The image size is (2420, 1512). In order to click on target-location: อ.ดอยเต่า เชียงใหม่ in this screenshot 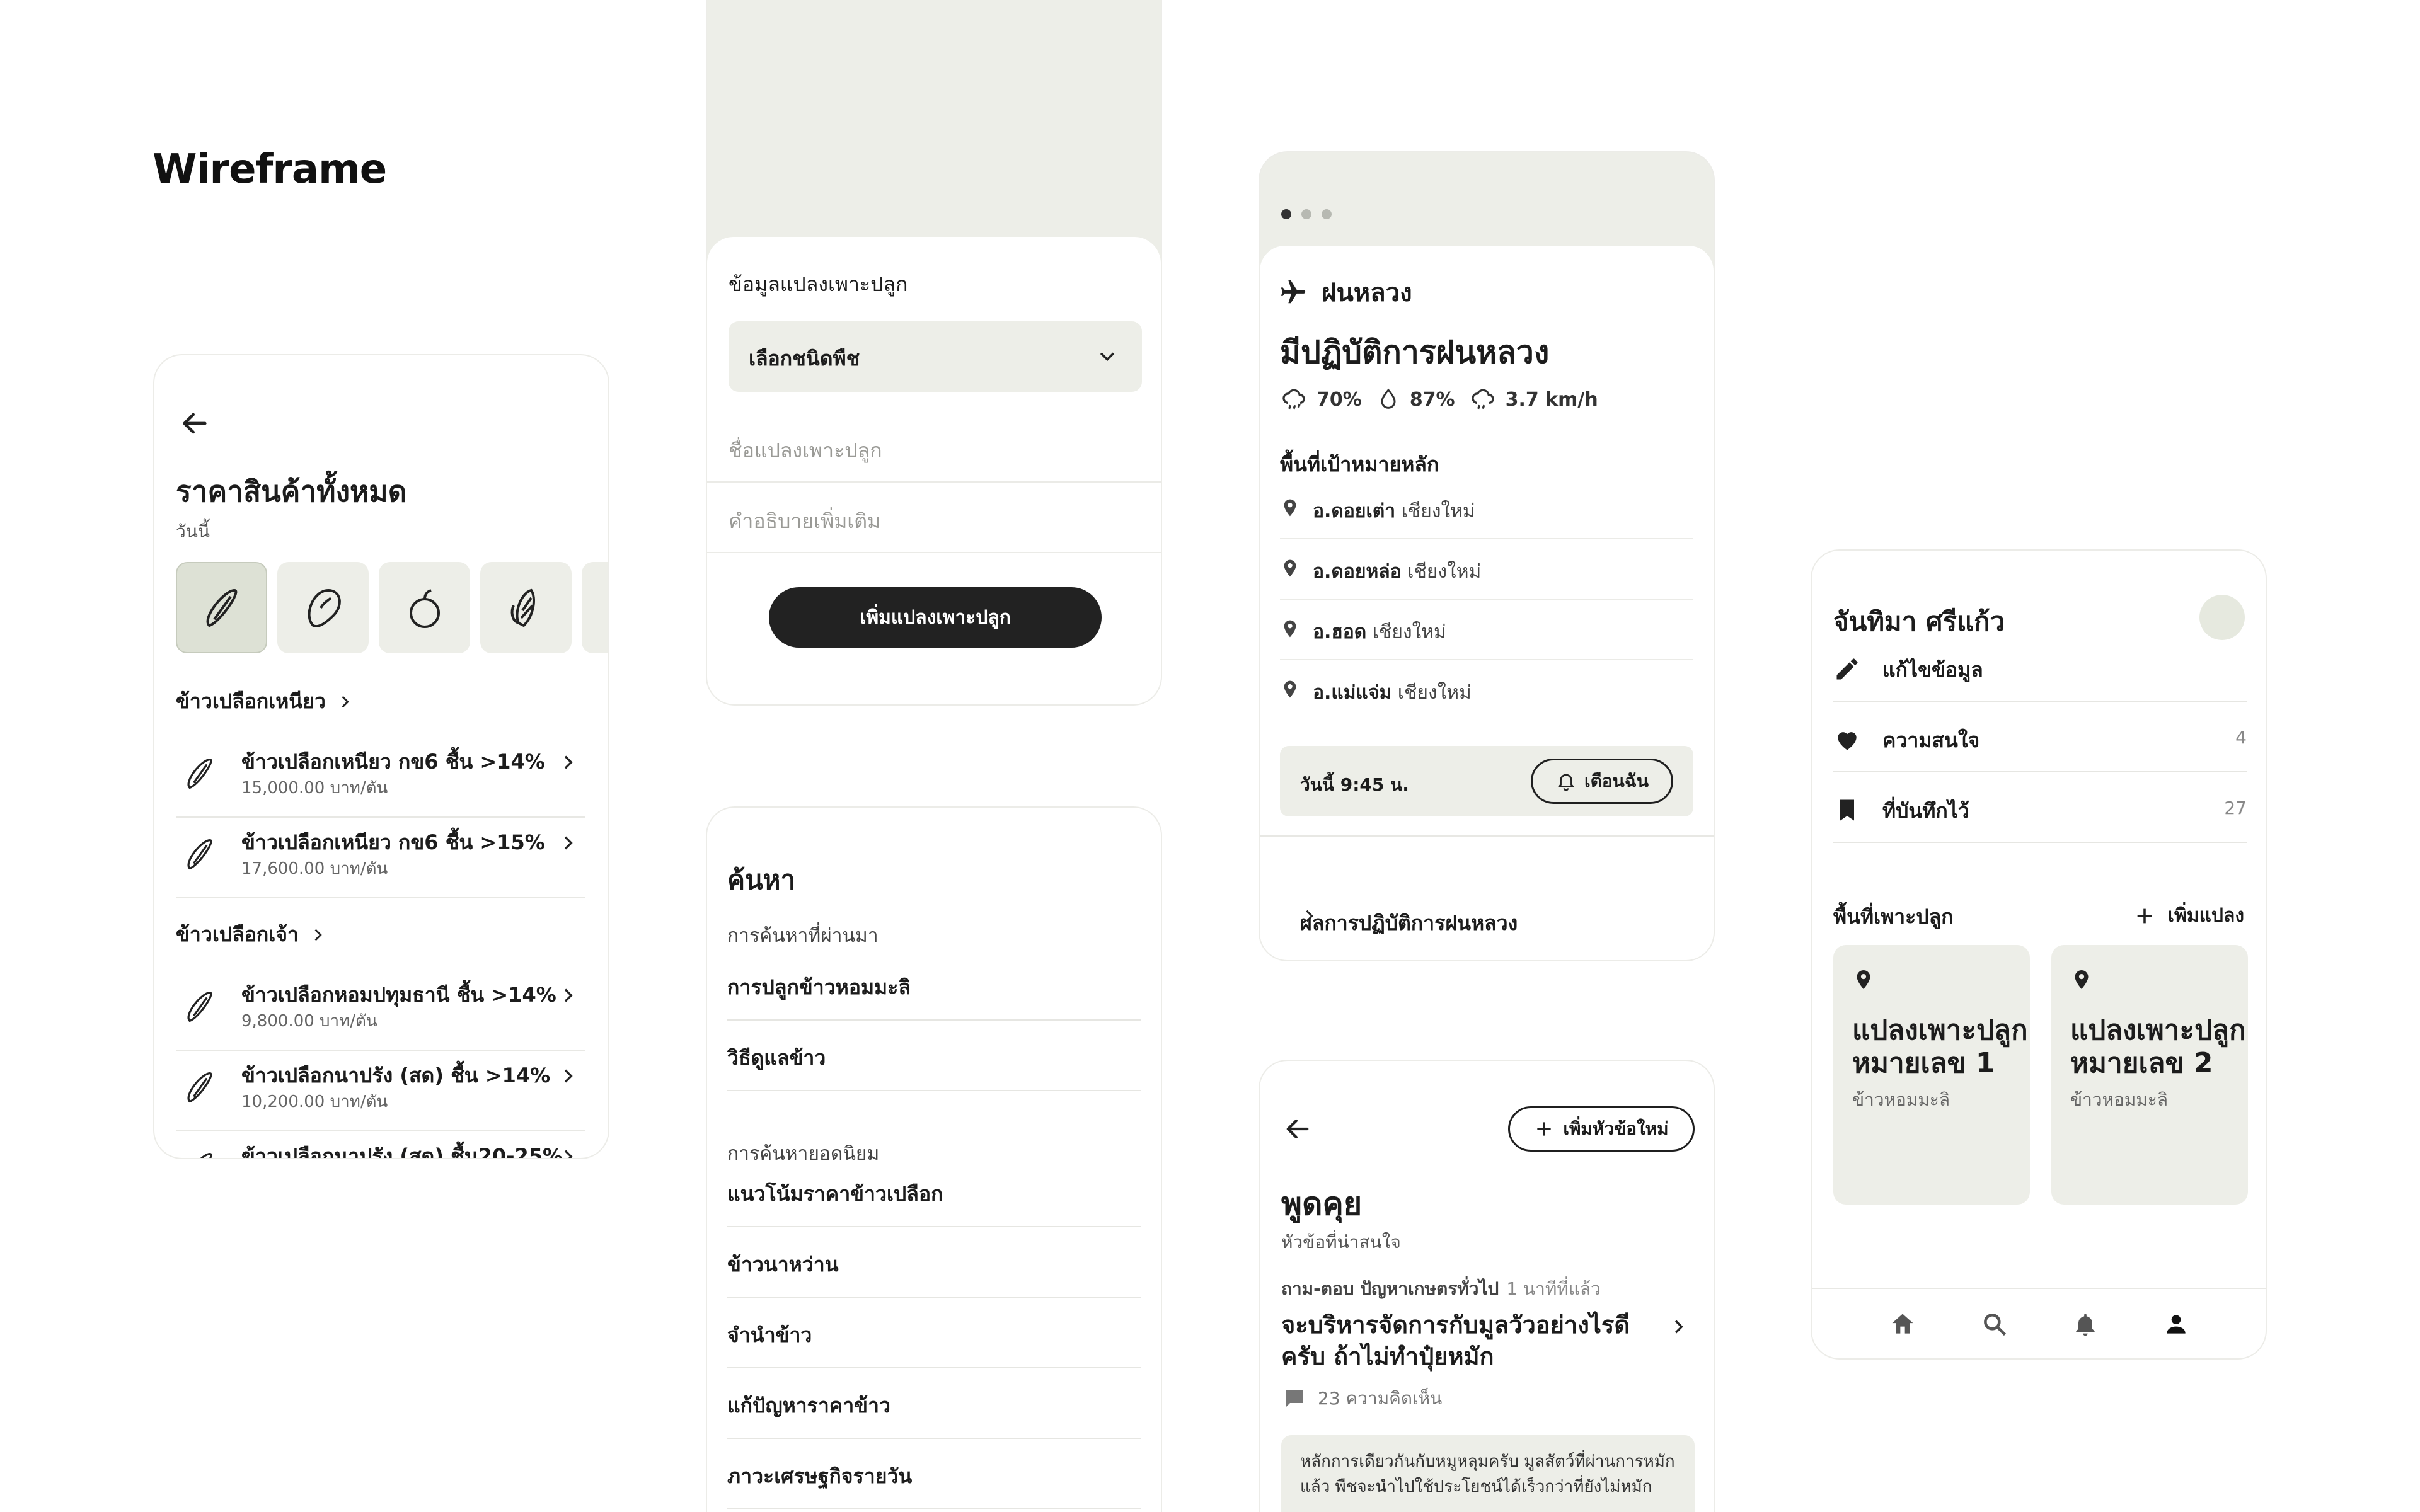, I will do `click(1487, 509)`.